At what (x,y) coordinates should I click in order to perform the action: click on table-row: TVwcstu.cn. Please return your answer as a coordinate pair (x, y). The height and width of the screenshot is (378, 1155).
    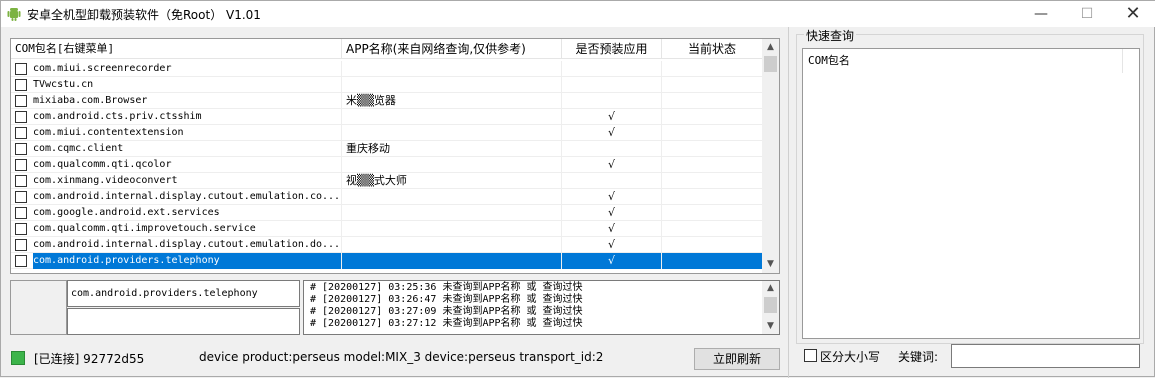
    Looking at the image, I should click on (387, 85).